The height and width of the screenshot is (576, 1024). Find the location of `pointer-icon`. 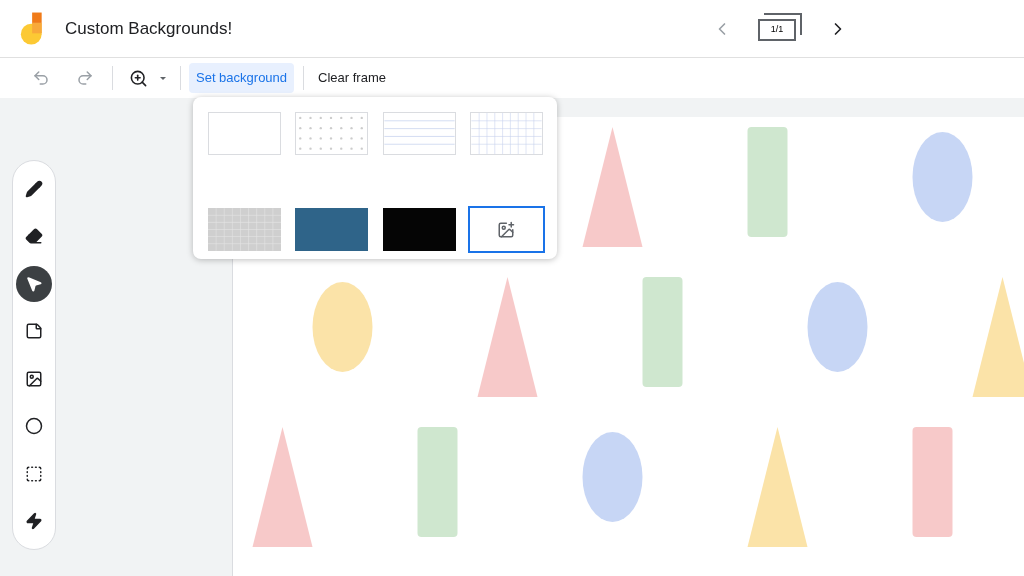

pointer-icon is located at coordinates (34, 283).